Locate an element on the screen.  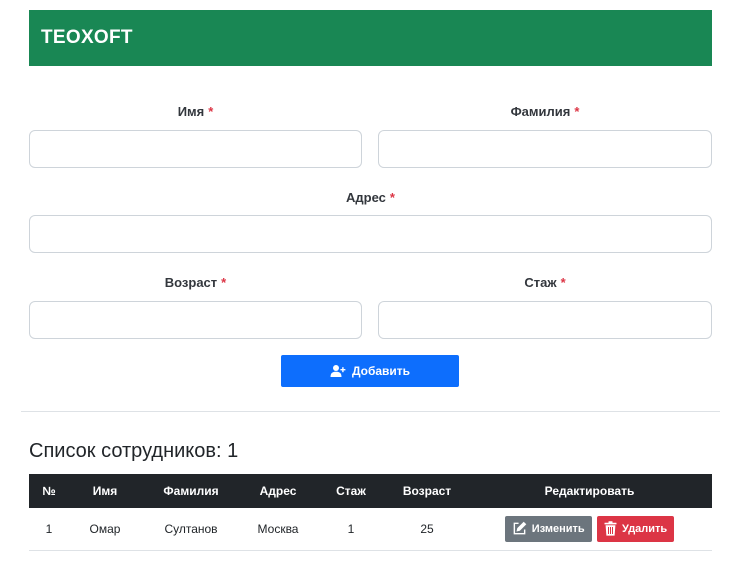
cell-last-name: Султанов is located at coordinates (191, 528).